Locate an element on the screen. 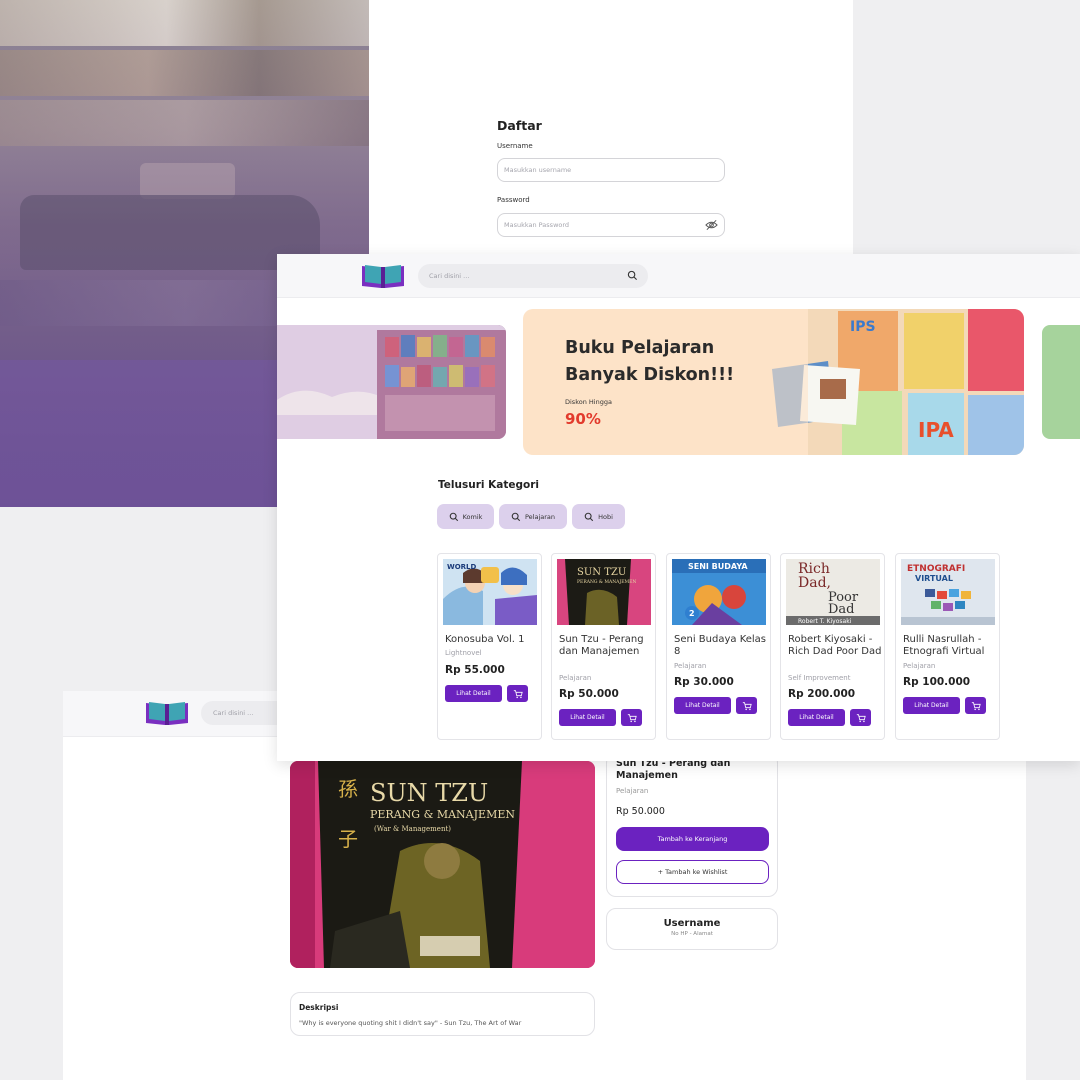 Image resolution: width=1080 pixels, height=1080 pixels. seller-card: Username No HP - Alamat is located at coordinates (692, 929).